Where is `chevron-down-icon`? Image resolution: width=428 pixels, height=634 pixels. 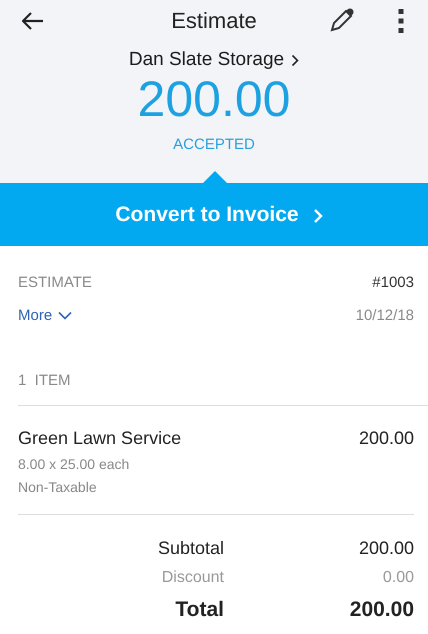
chevron-down-icon is located at coordinates (65, 315).